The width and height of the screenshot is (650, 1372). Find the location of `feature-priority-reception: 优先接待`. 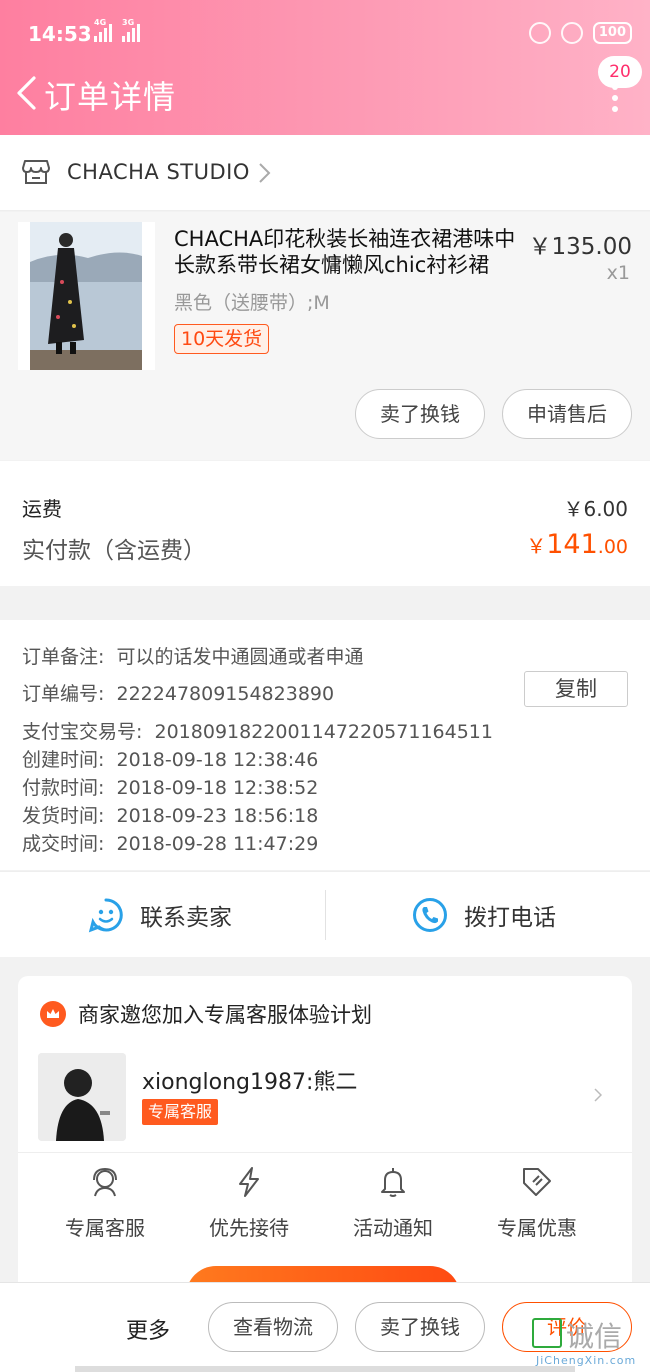

feature-priority-reception: 优先接待 is located at coordinates (249, 1203).